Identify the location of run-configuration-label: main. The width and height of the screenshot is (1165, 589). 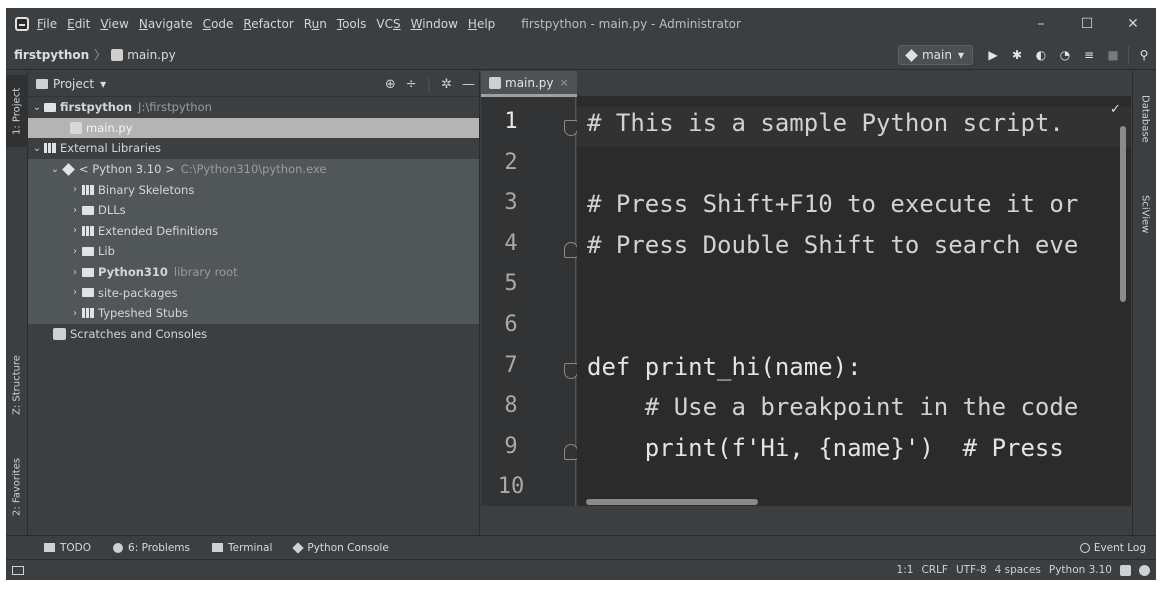
(936, 55).